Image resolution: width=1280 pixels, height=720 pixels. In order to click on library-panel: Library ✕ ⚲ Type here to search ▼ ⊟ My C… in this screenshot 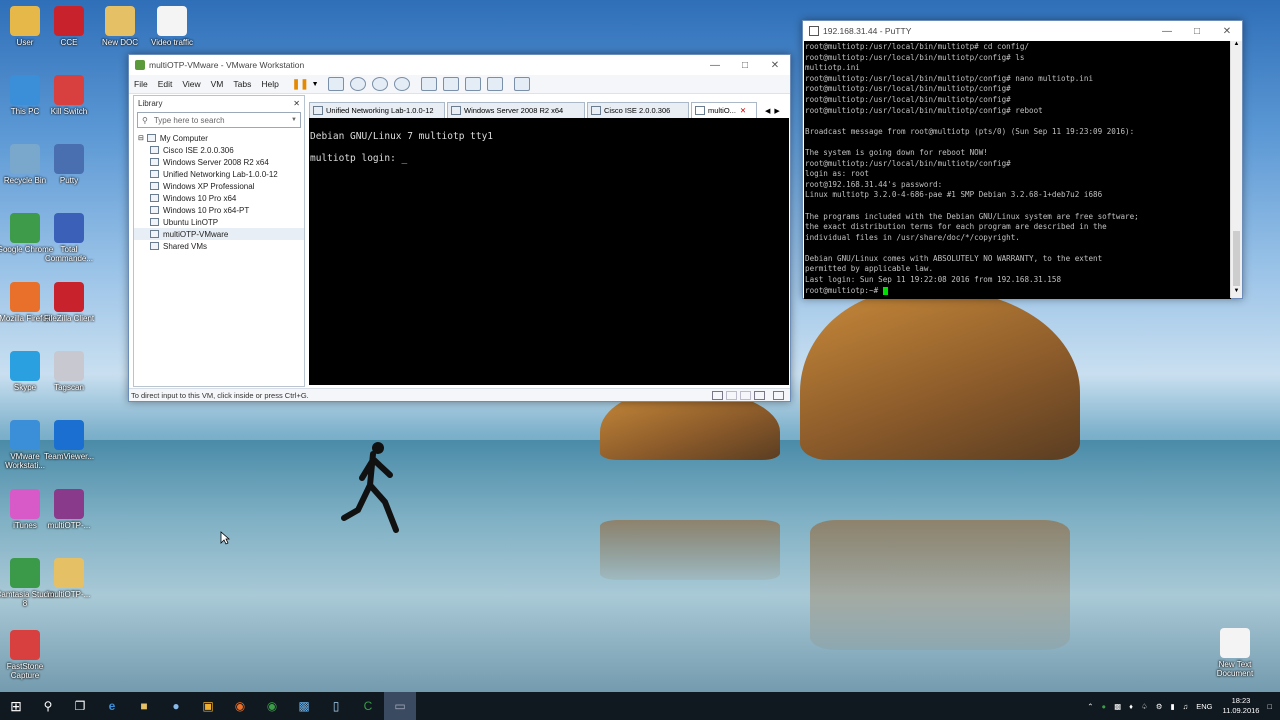, I will do `click(219, 241)`.